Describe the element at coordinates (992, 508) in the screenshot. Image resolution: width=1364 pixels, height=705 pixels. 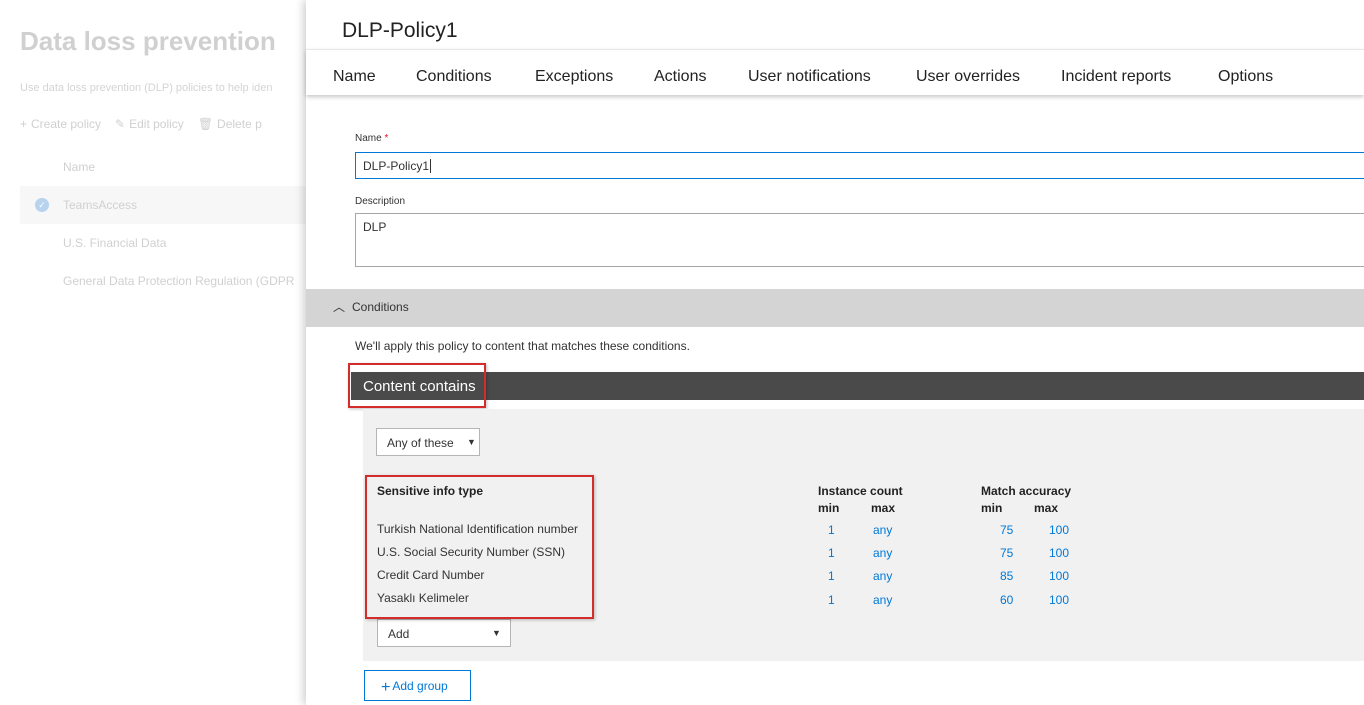
I see `accuracy-min-subheader: min` at that location.